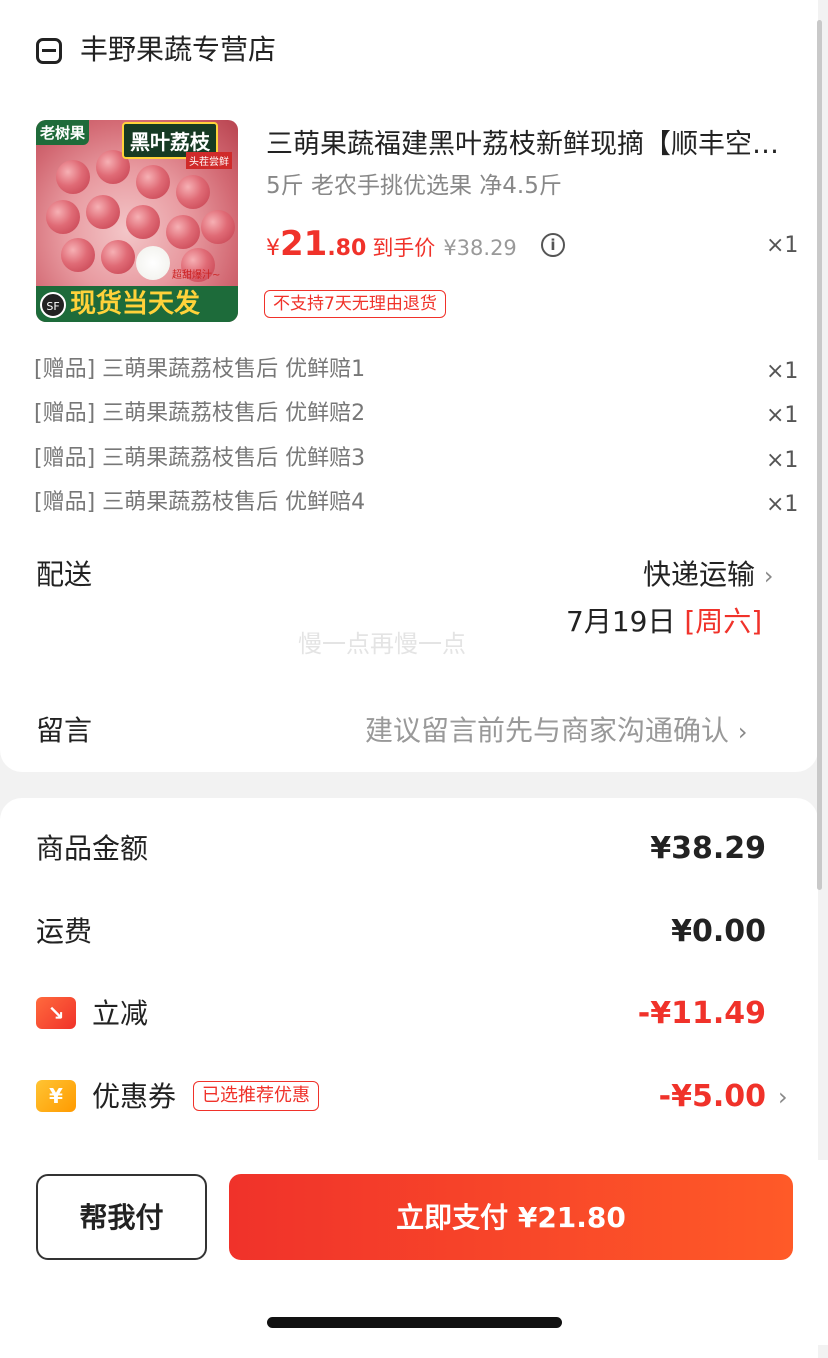 The image size is (828, 1358). What do you see at coordinates (414, 1322) in the screenshot?
I see `home-indicator` at bounding box center [414, 1322].